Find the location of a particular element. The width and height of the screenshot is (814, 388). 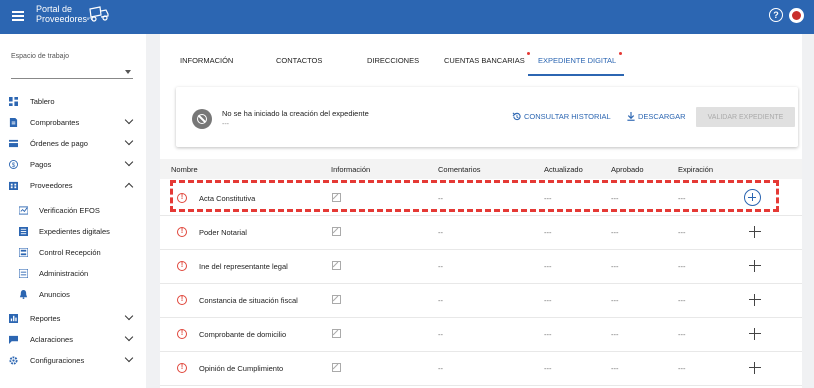

sidebar-item-control-recepcion: Control Recepción is located at coordinates (73, 252).